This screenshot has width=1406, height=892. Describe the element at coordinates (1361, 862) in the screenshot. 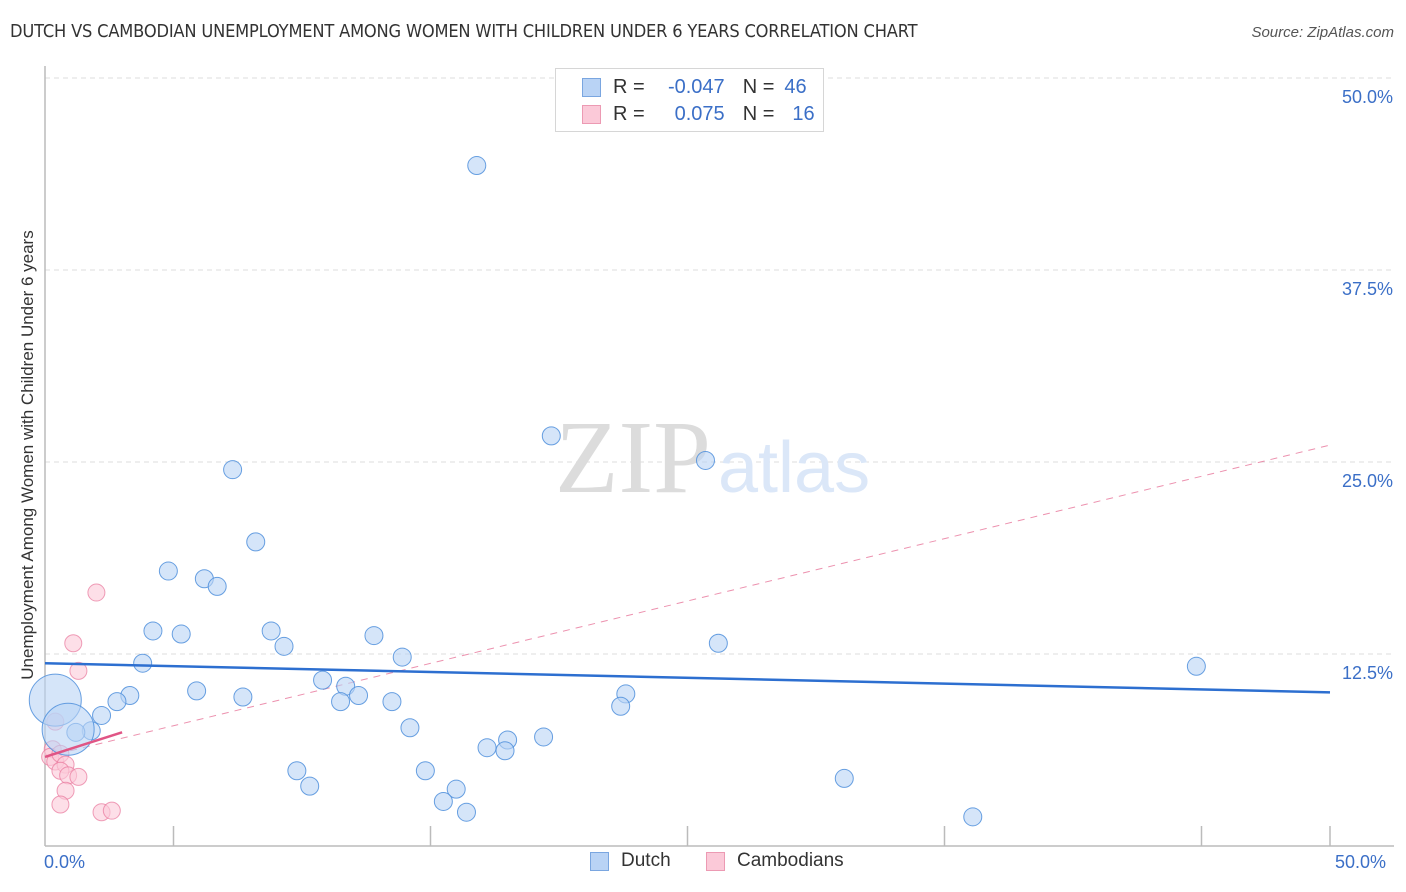

I see `x-tick-label-max: 50.0%` at that location.